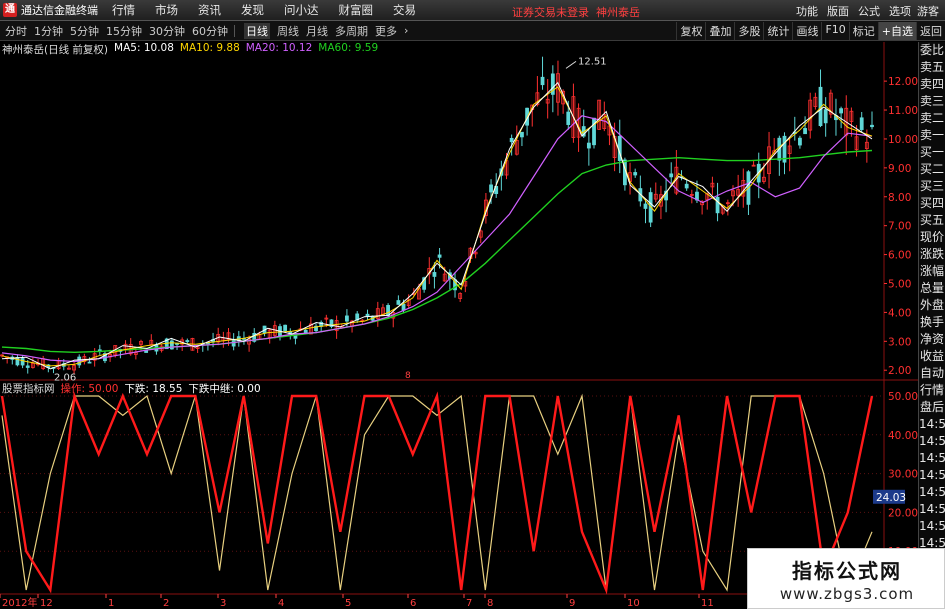 The width and height of the screenshot is (945, 609). I want to click on time-tick-label: 3, so click(223, 603).